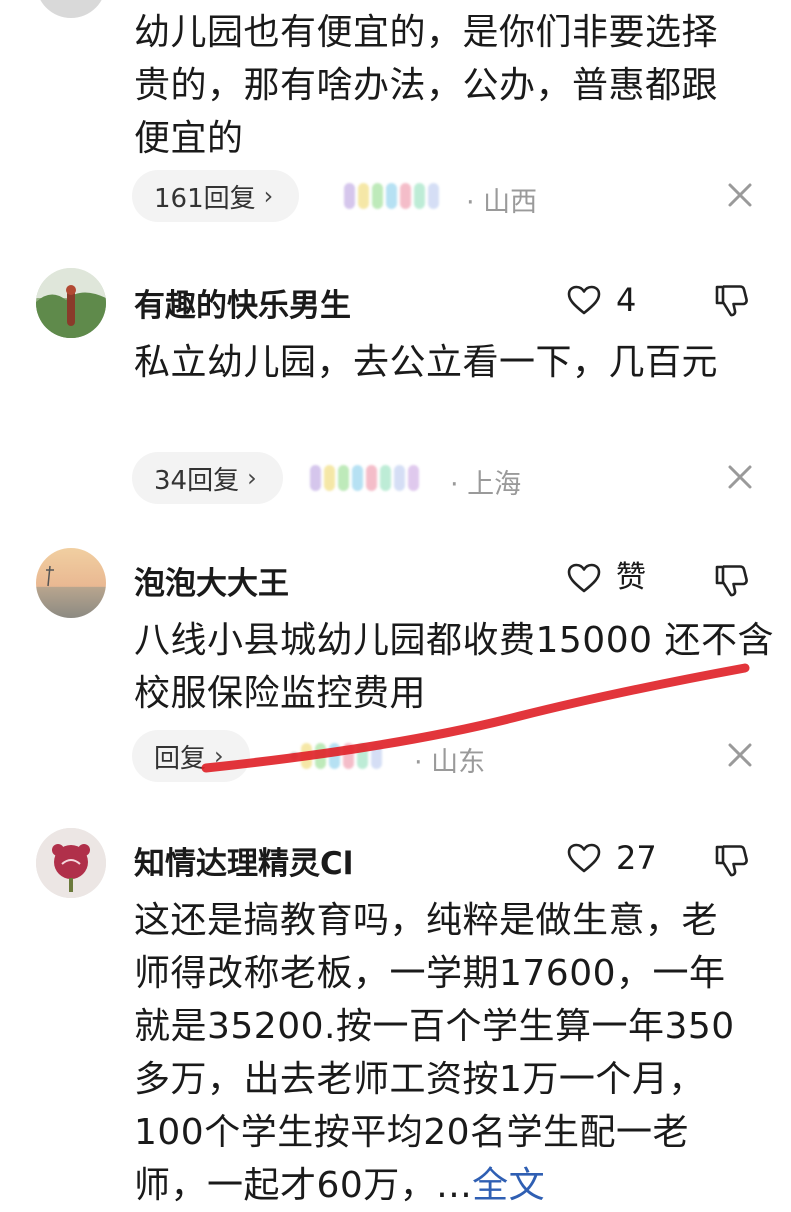 The height and width of the screenshot is (1212, 791). Describe the element at coordinates (211, 580) in the screenshot. I see `username: 泡泡大大王` at that location.